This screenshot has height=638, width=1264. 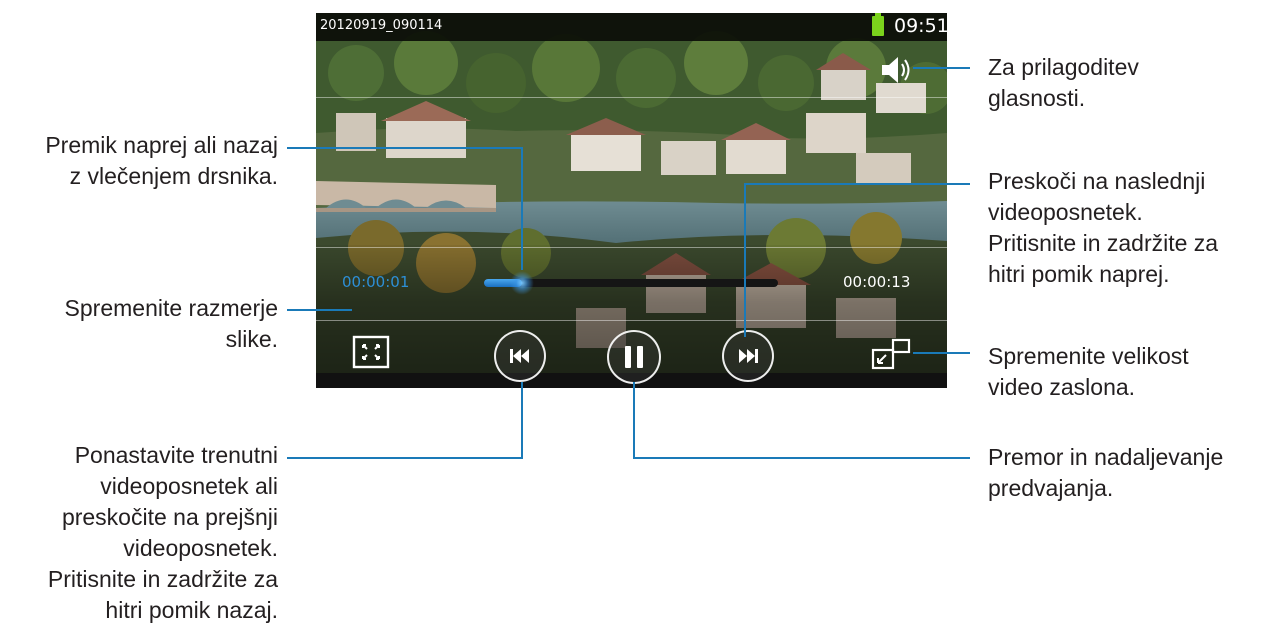 I want to click on callout-resize: Spremenite velikost video zaslona., so click(x=1088, y=371).